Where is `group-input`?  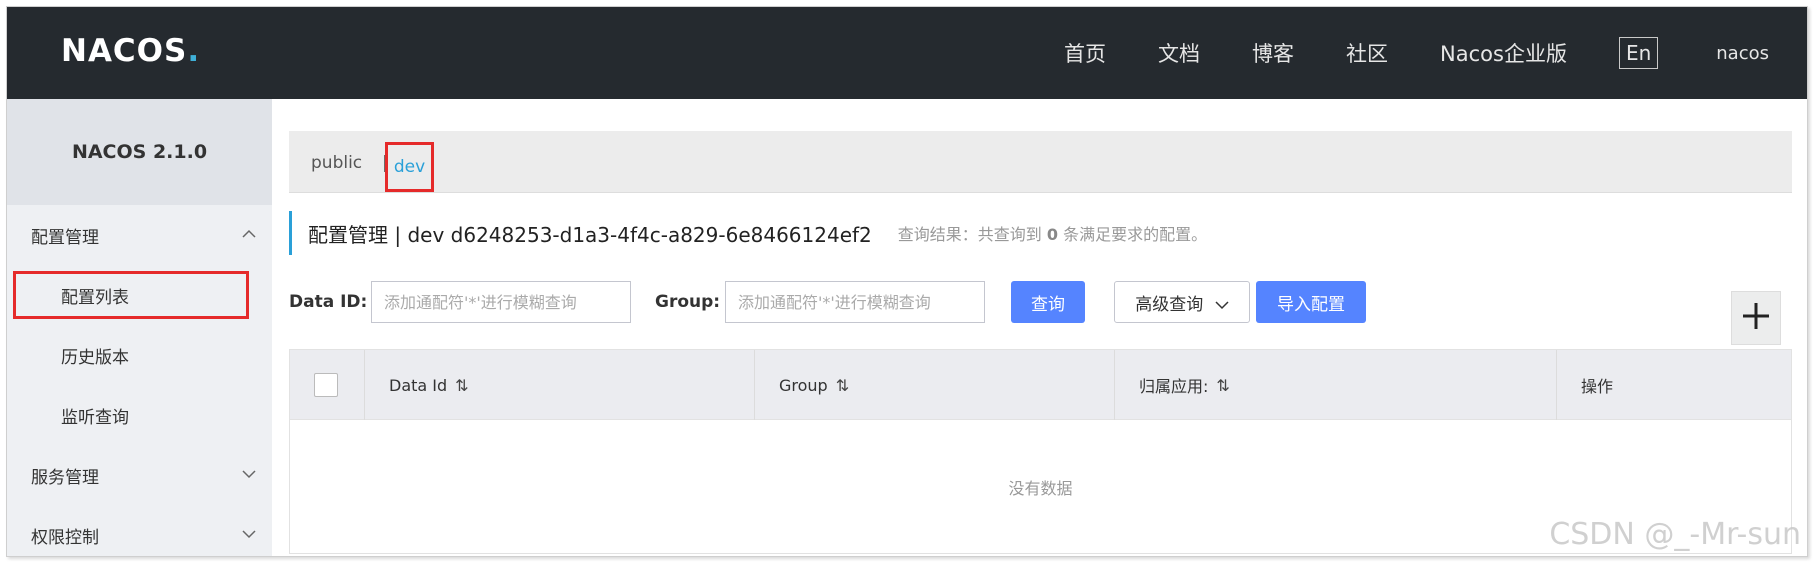
group-input is located at coordinates (855, 302).